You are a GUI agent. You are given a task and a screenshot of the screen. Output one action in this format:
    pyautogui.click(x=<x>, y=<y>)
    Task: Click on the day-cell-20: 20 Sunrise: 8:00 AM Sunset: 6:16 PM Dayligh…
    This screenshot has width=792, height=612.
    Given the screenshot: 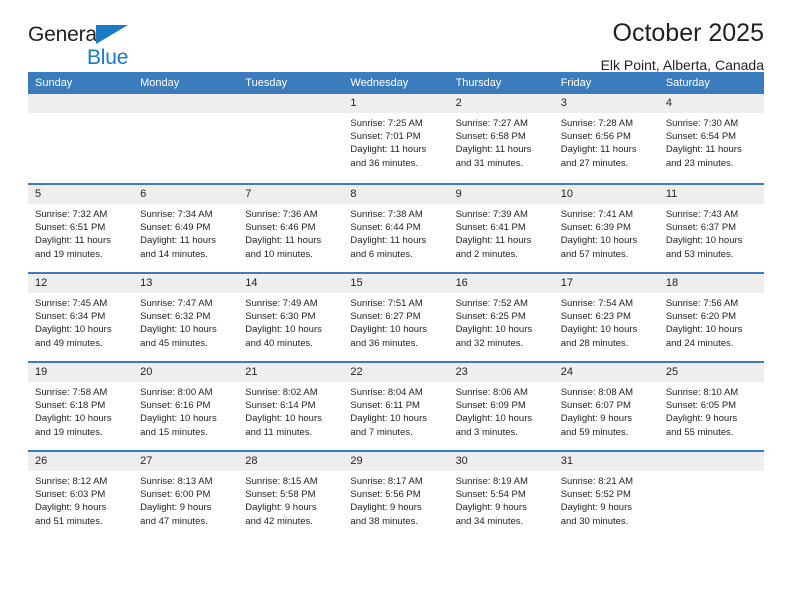 What is the action you would take?
    pyautogui.click(x=186, y=406)
    